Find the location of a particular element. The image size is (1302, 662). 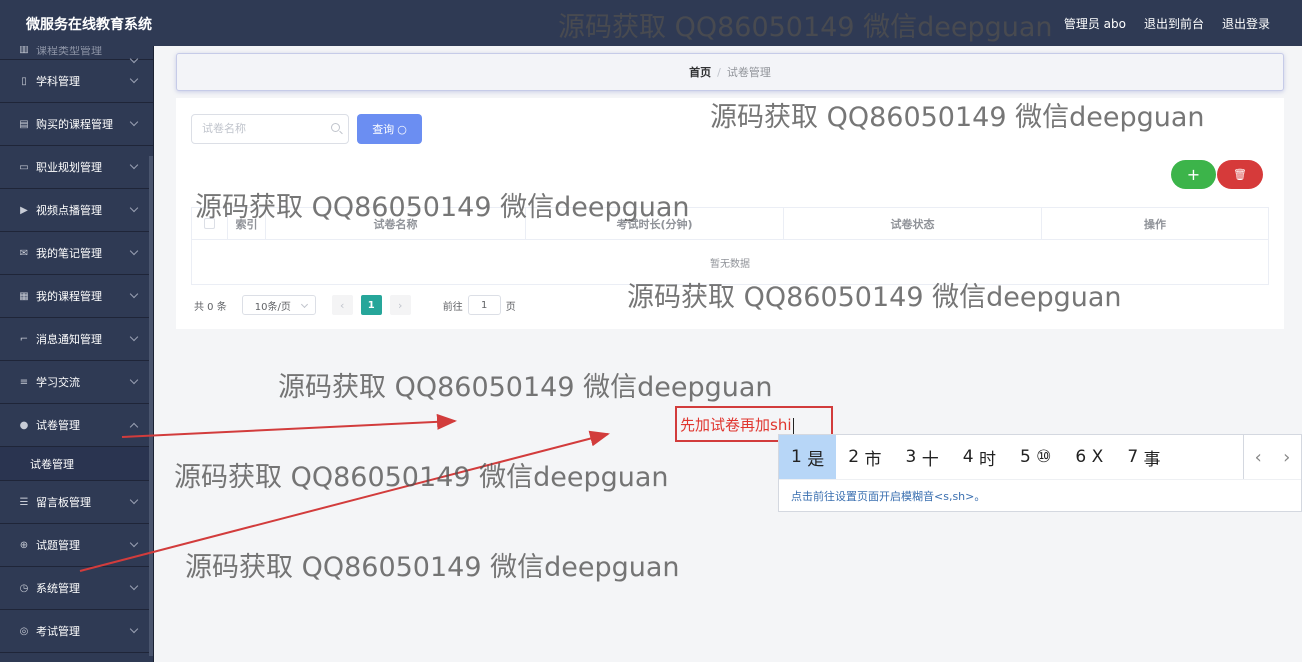

logout-link: 退出登录 is located at coordinates (1246, 23).